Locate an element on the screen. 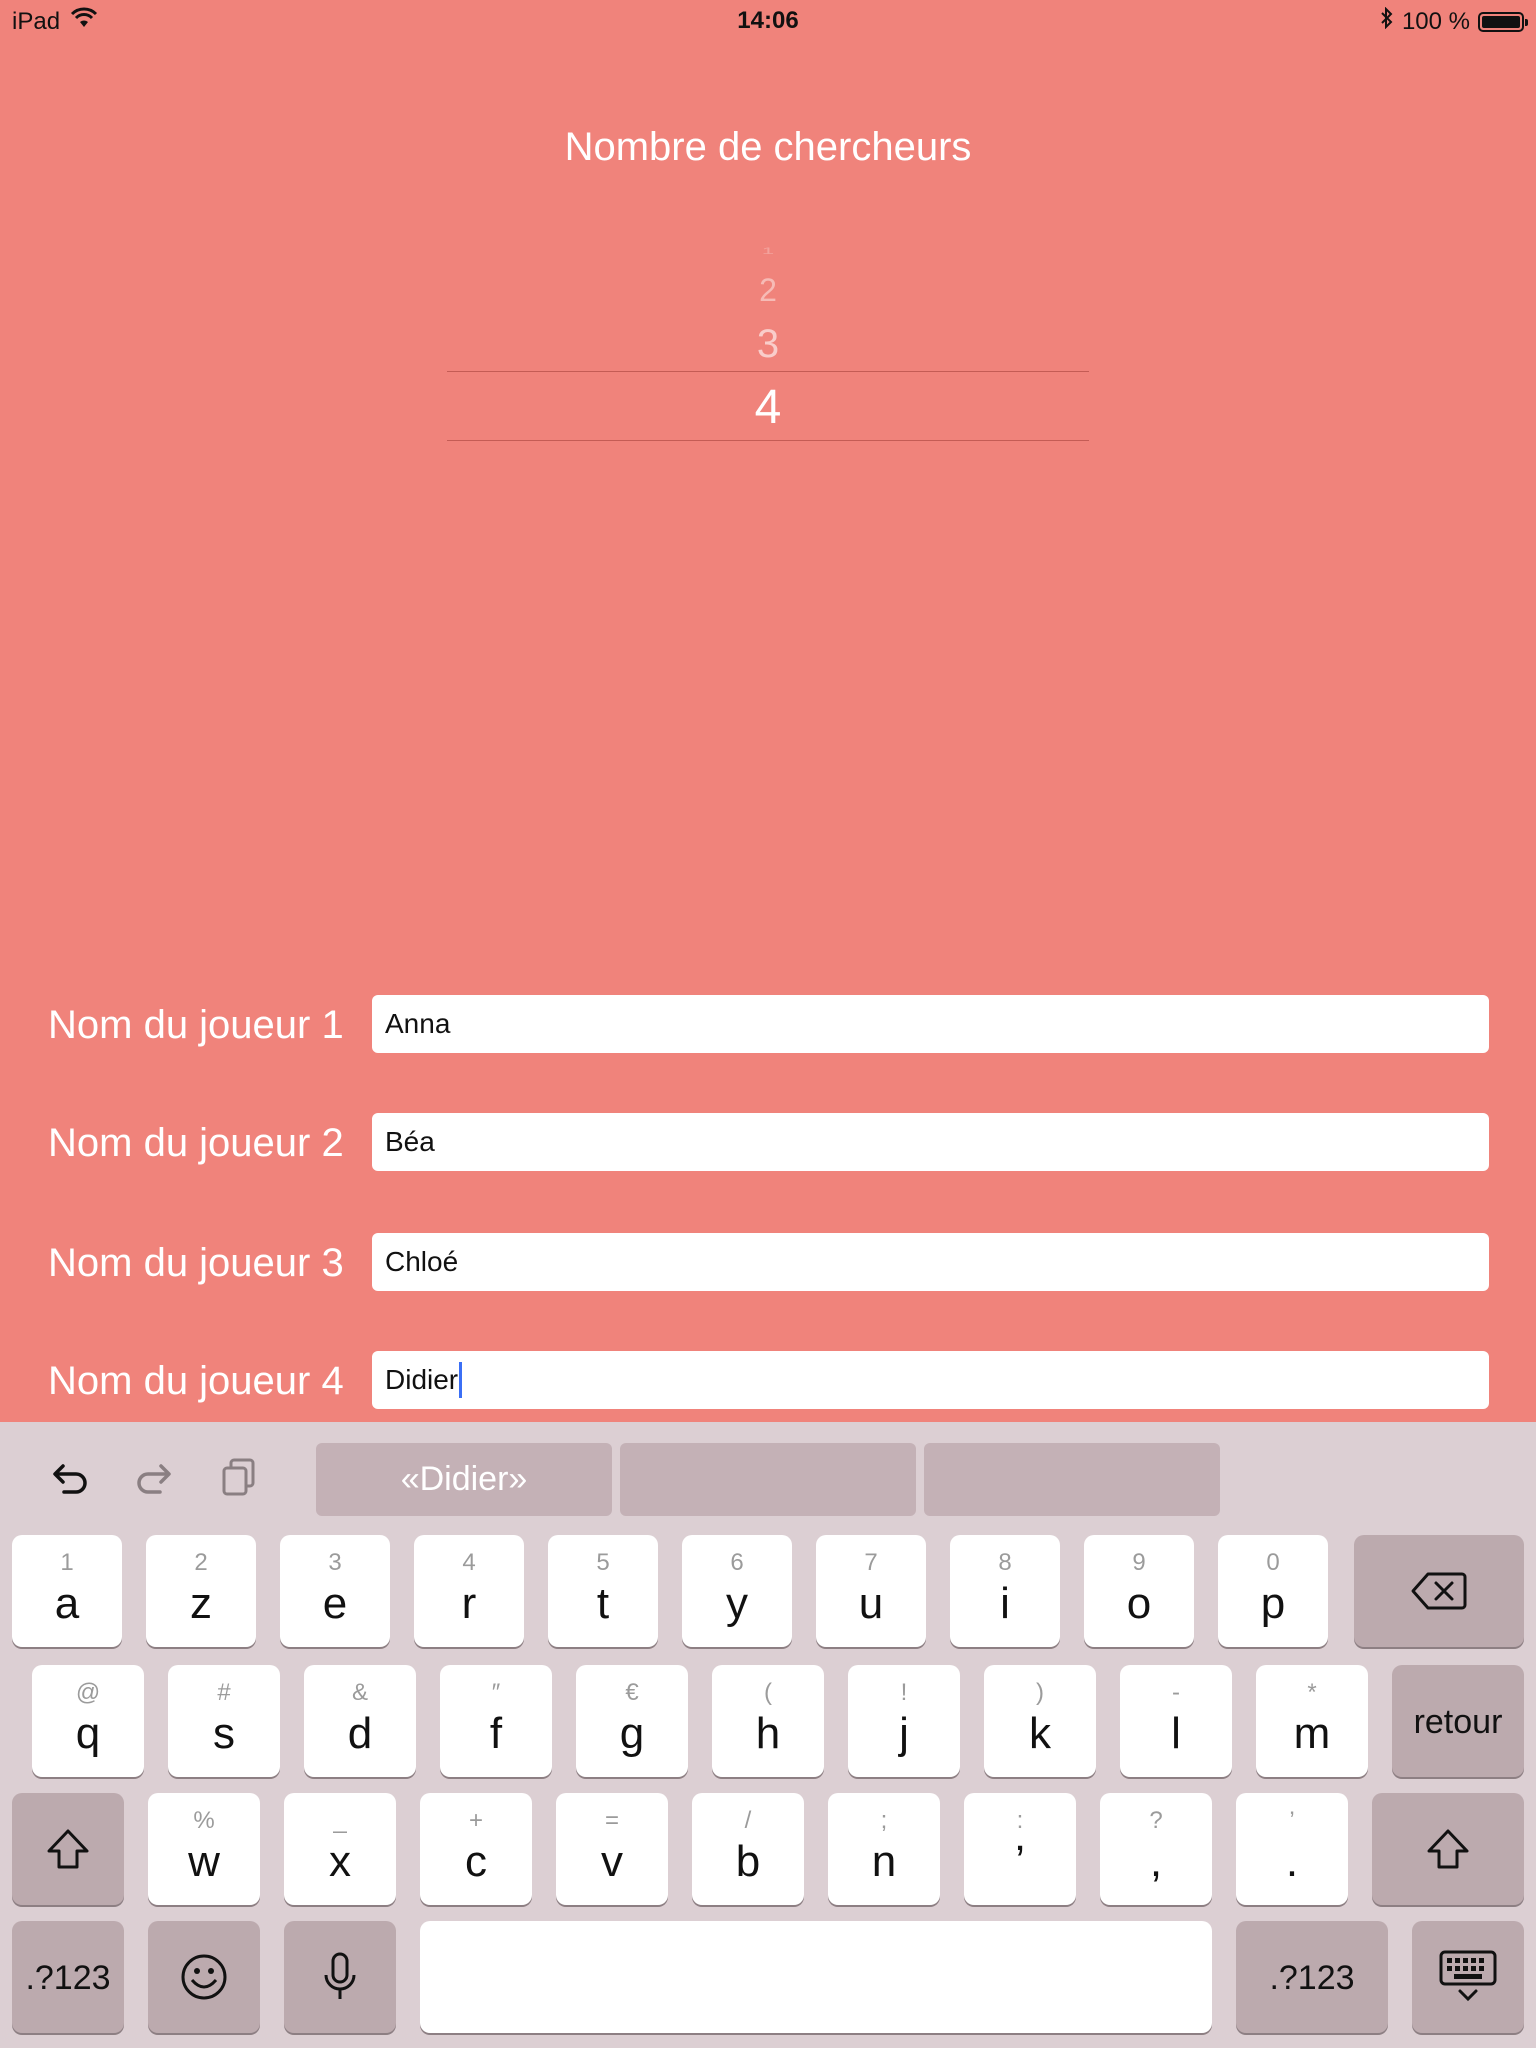 Image resolution: width=1536 pixels, height=2048 pixels. key-hint: & is located at coordinates (359, 1692).